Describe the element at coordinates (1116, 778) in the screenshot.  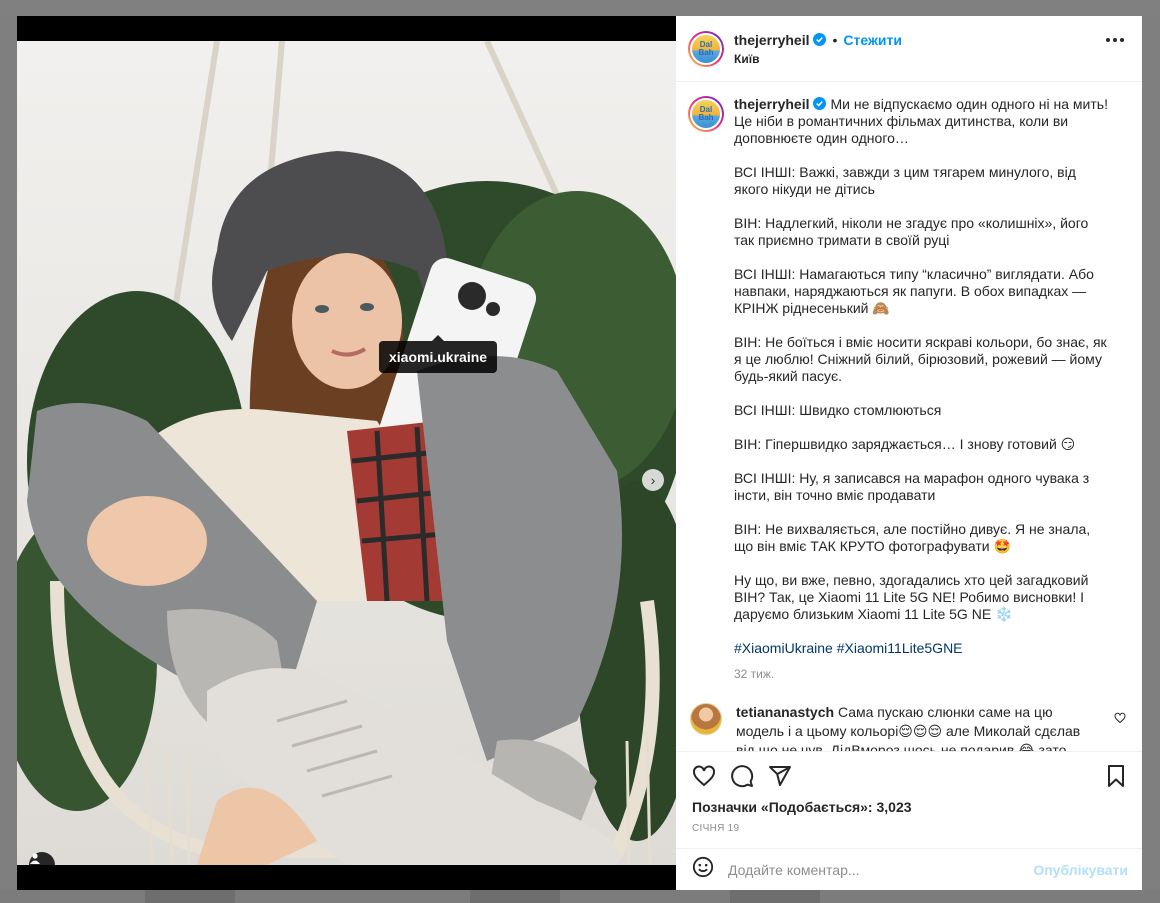
I see `bookmark-icon` at that location.